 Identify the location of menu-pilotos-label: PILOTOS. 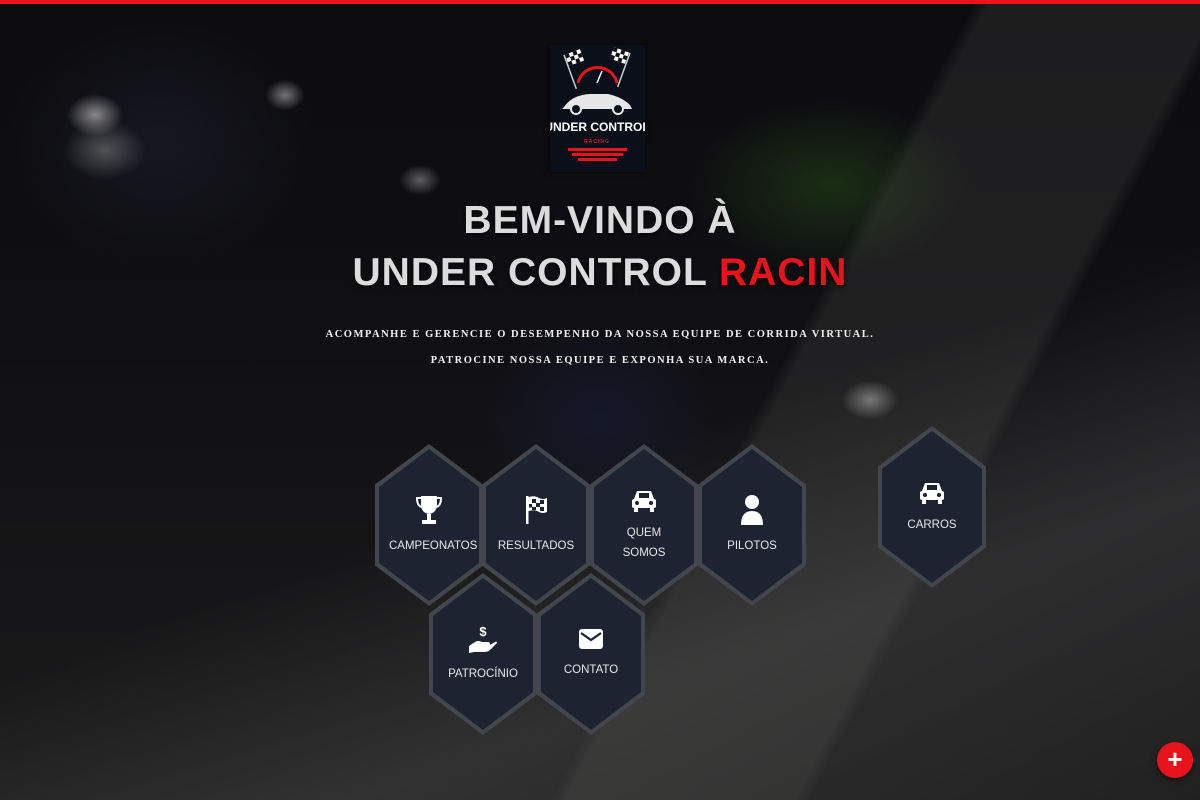
(752, 546).